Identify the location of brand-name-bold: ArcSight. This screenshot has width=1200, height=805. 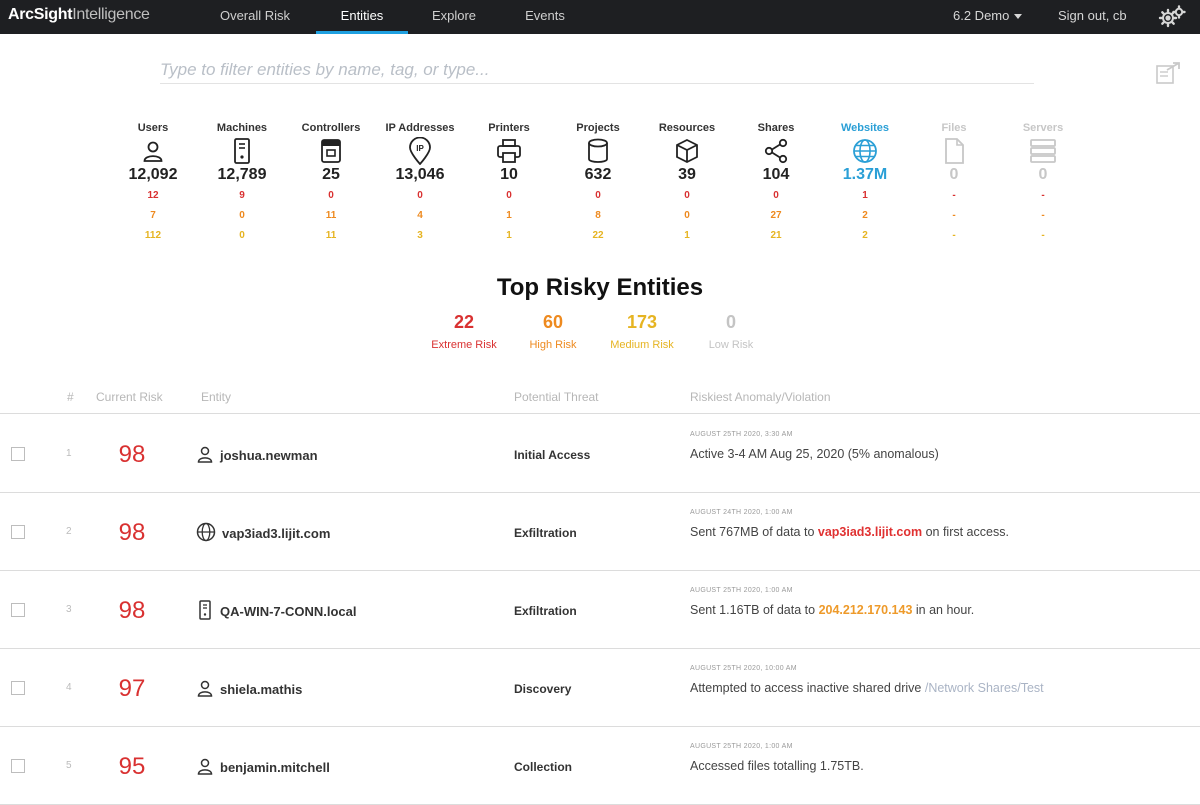
(40, 14).